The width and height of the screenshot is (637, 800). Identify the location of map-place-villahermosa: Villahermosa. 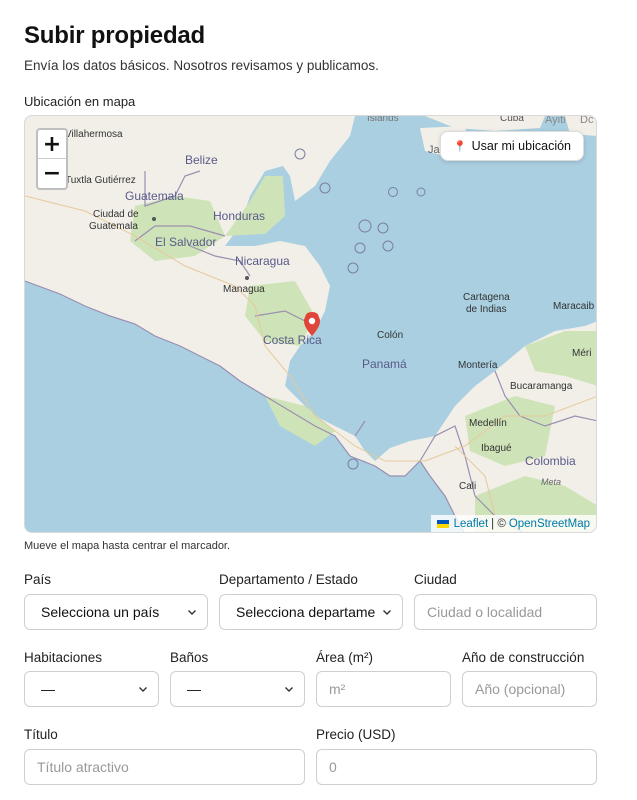
(94, 134).